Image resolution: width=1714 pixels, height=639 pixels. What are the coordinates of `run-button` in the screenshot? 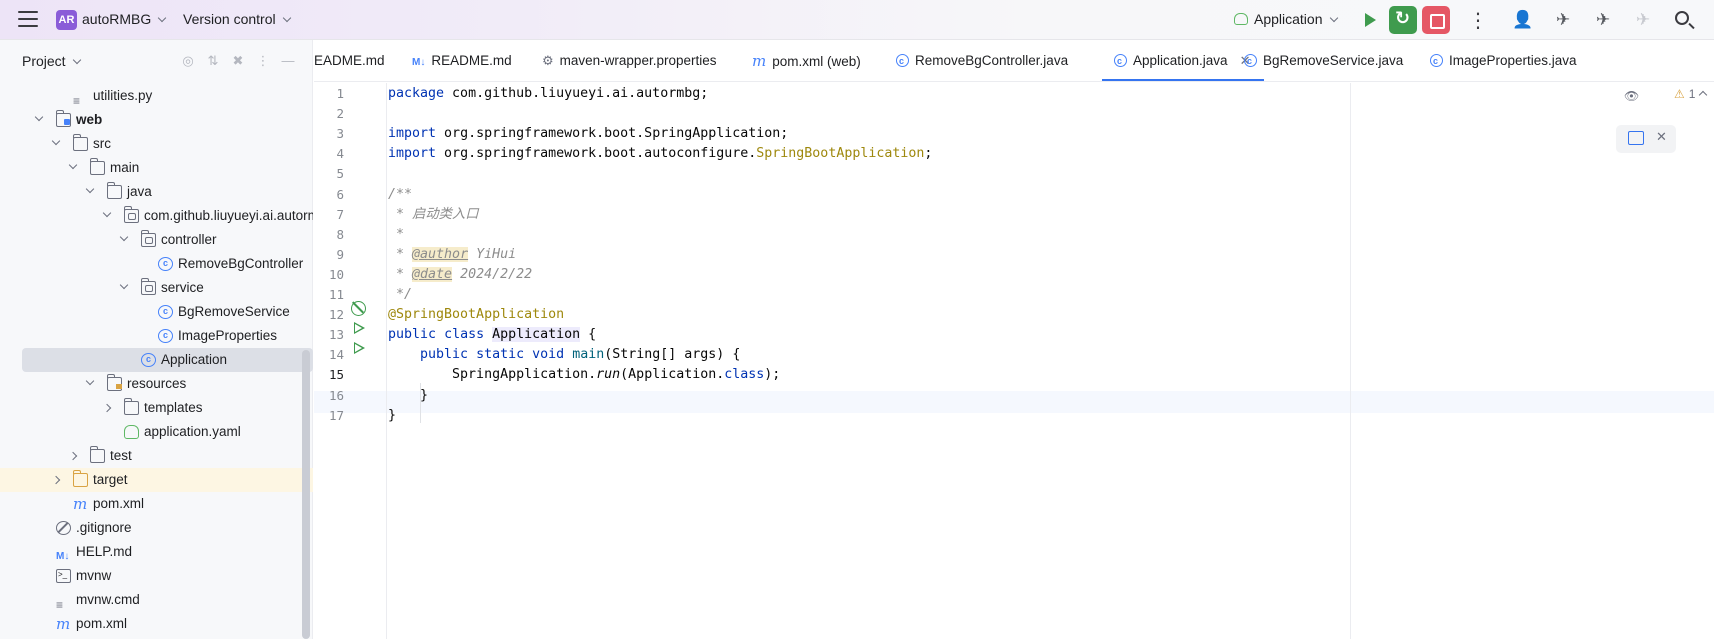 It's located at (1369, 20).